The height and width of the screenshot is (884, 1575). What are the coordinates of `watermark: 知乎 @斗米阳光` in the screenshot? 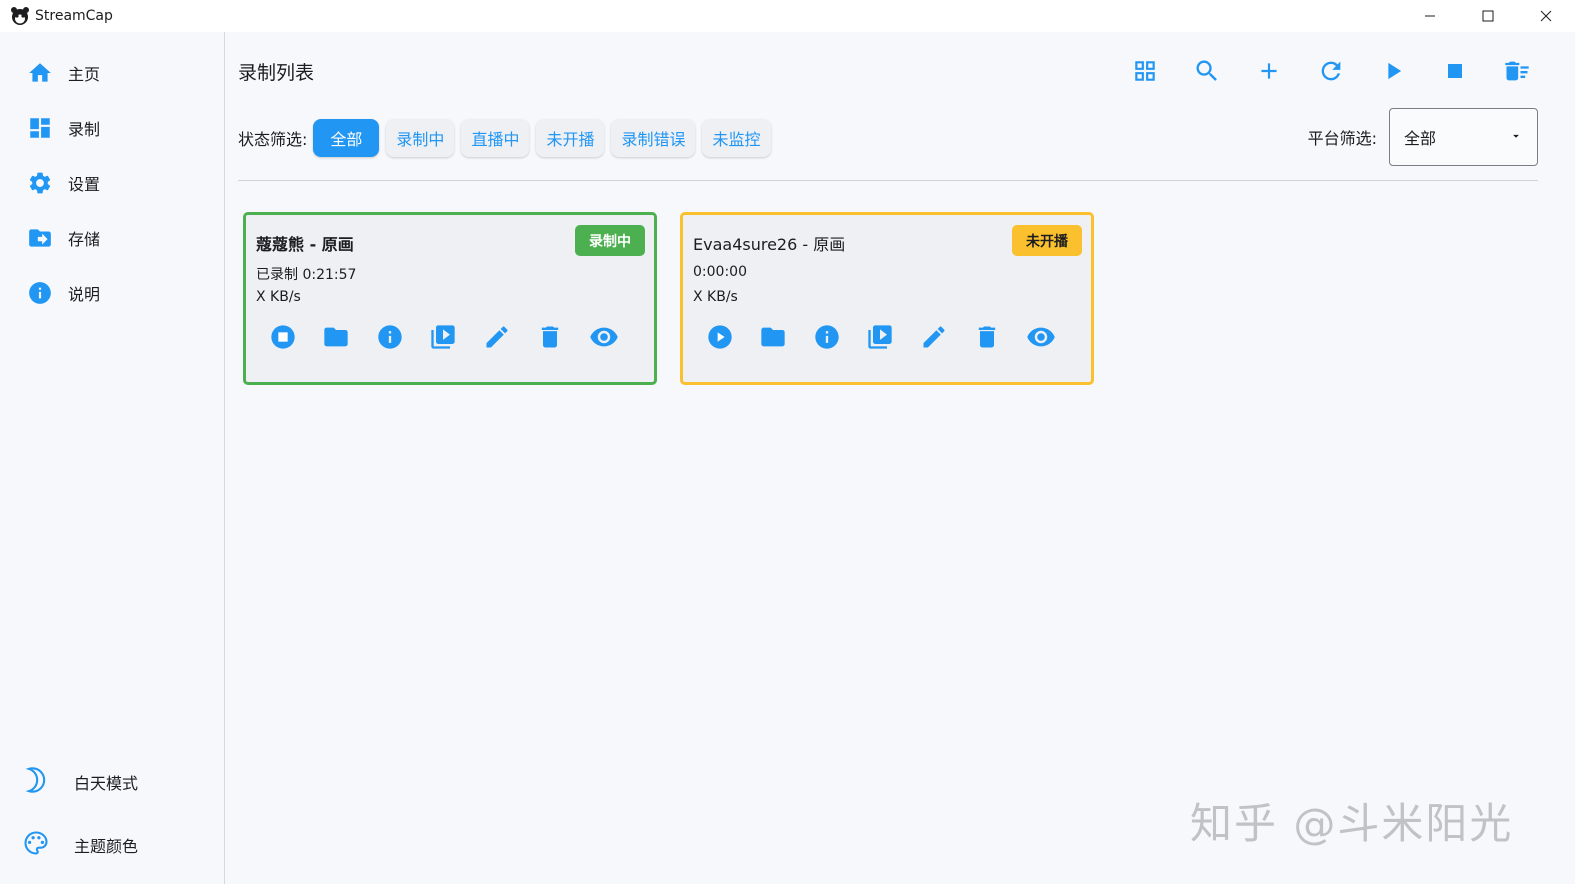 It's located at (1352, 823).